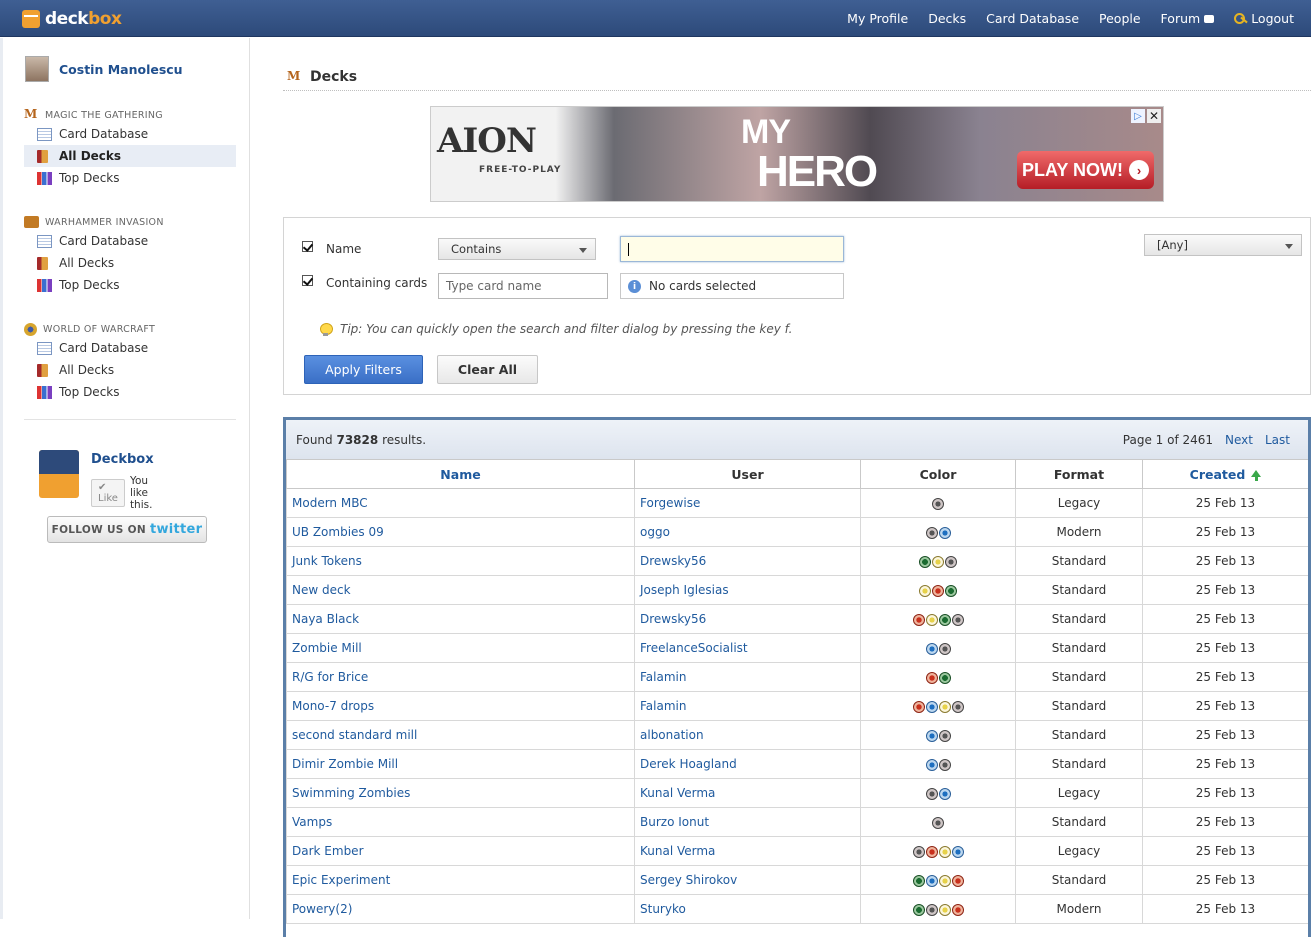 This screenshot has width=1311, height=937. What do you see at coordinates (460, 561) in the screenshot?
I see `deck-name-link: Junk Tokens` at bounding box center [460, 561].